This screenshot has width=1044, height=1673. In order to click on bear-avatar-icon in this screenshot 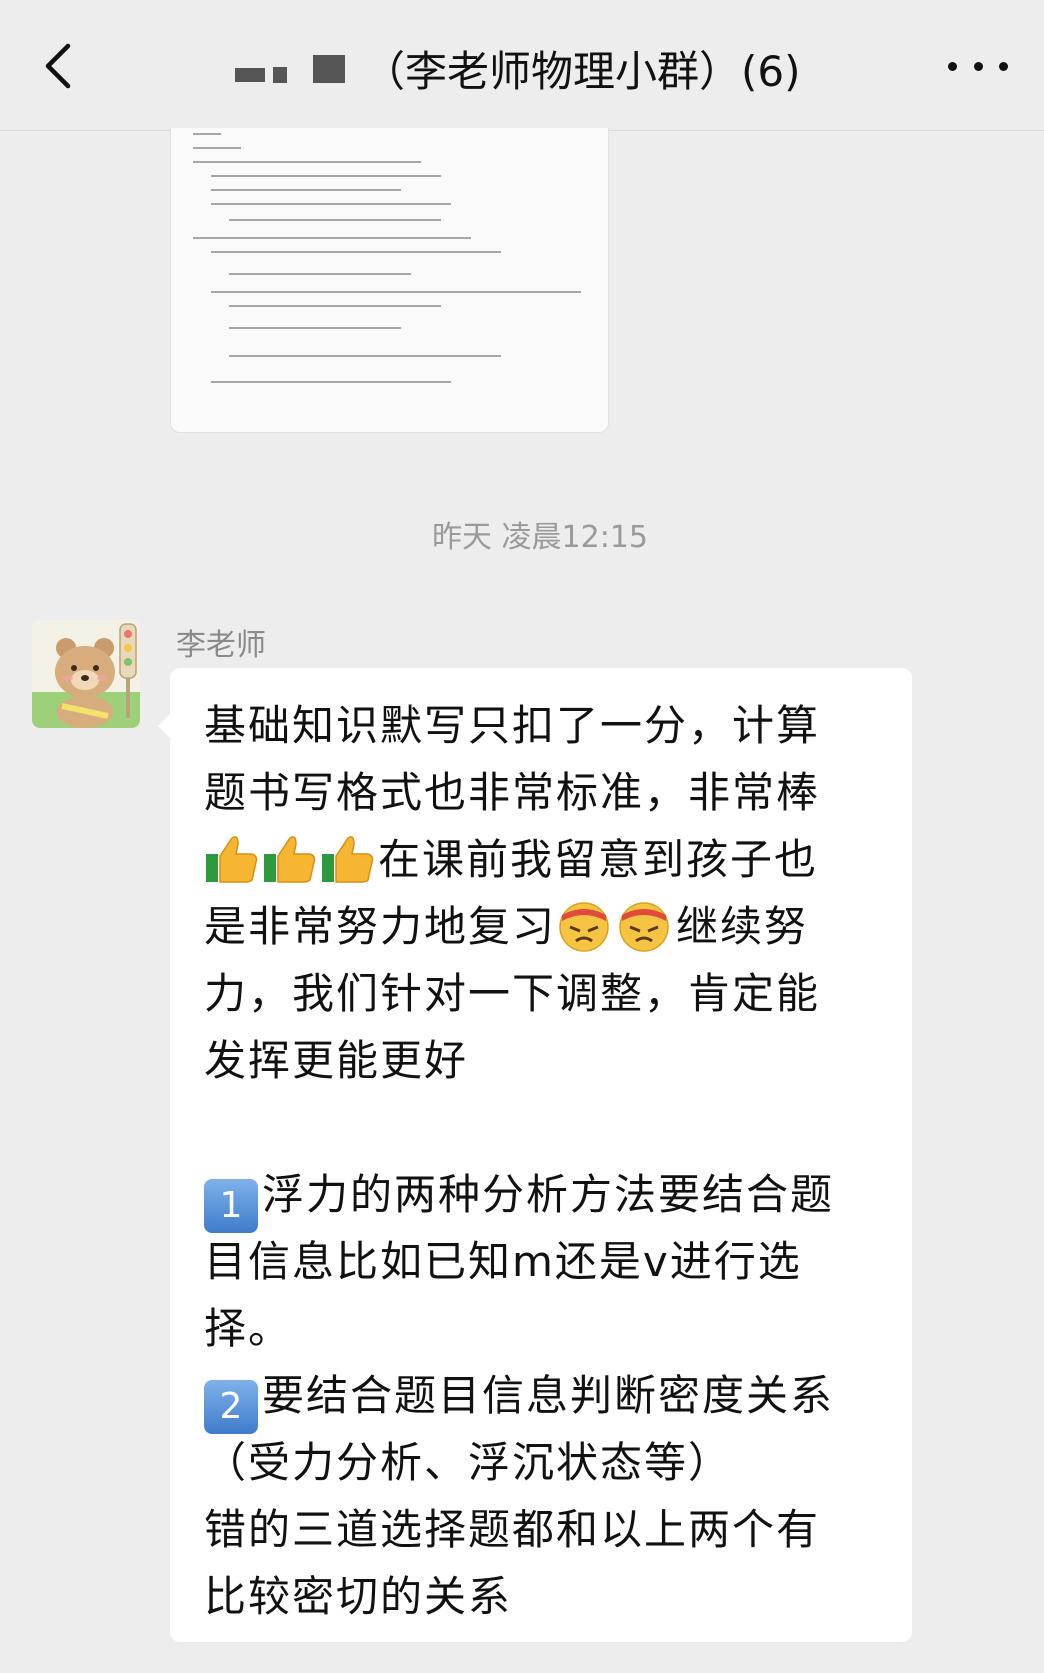, I will do `click(86, 674)`.